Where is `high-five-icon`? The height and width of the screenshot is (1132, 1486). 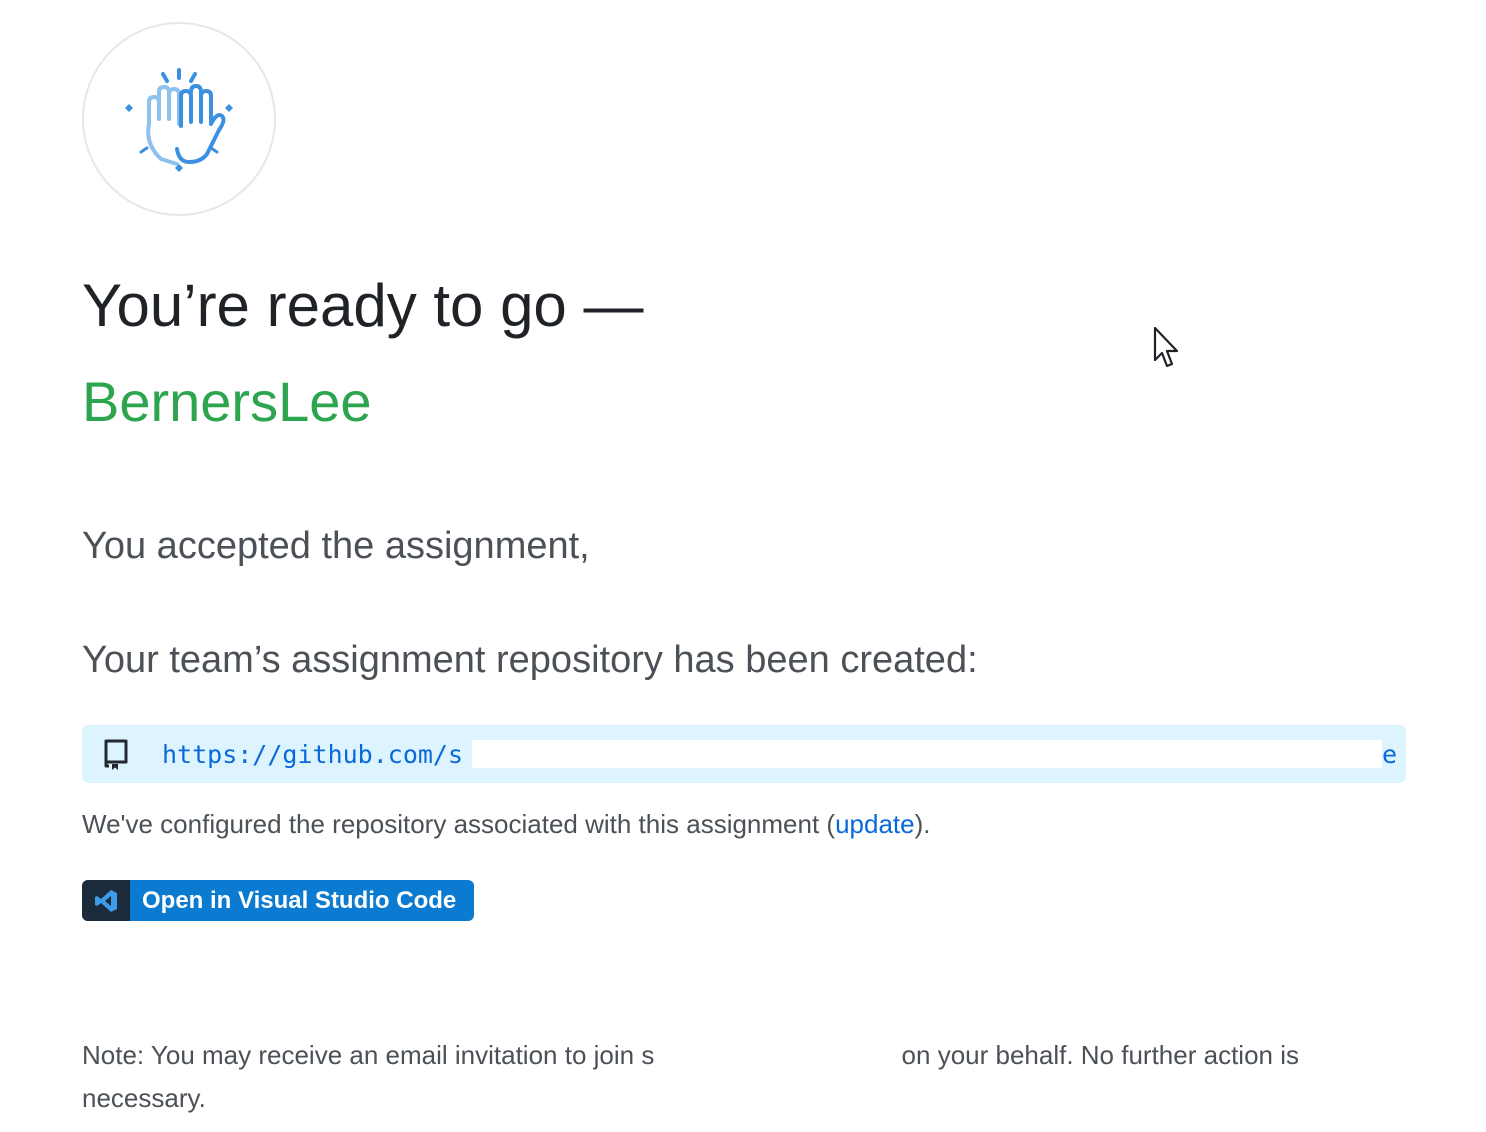
high-five-icon is located at coordinates (179, 120).